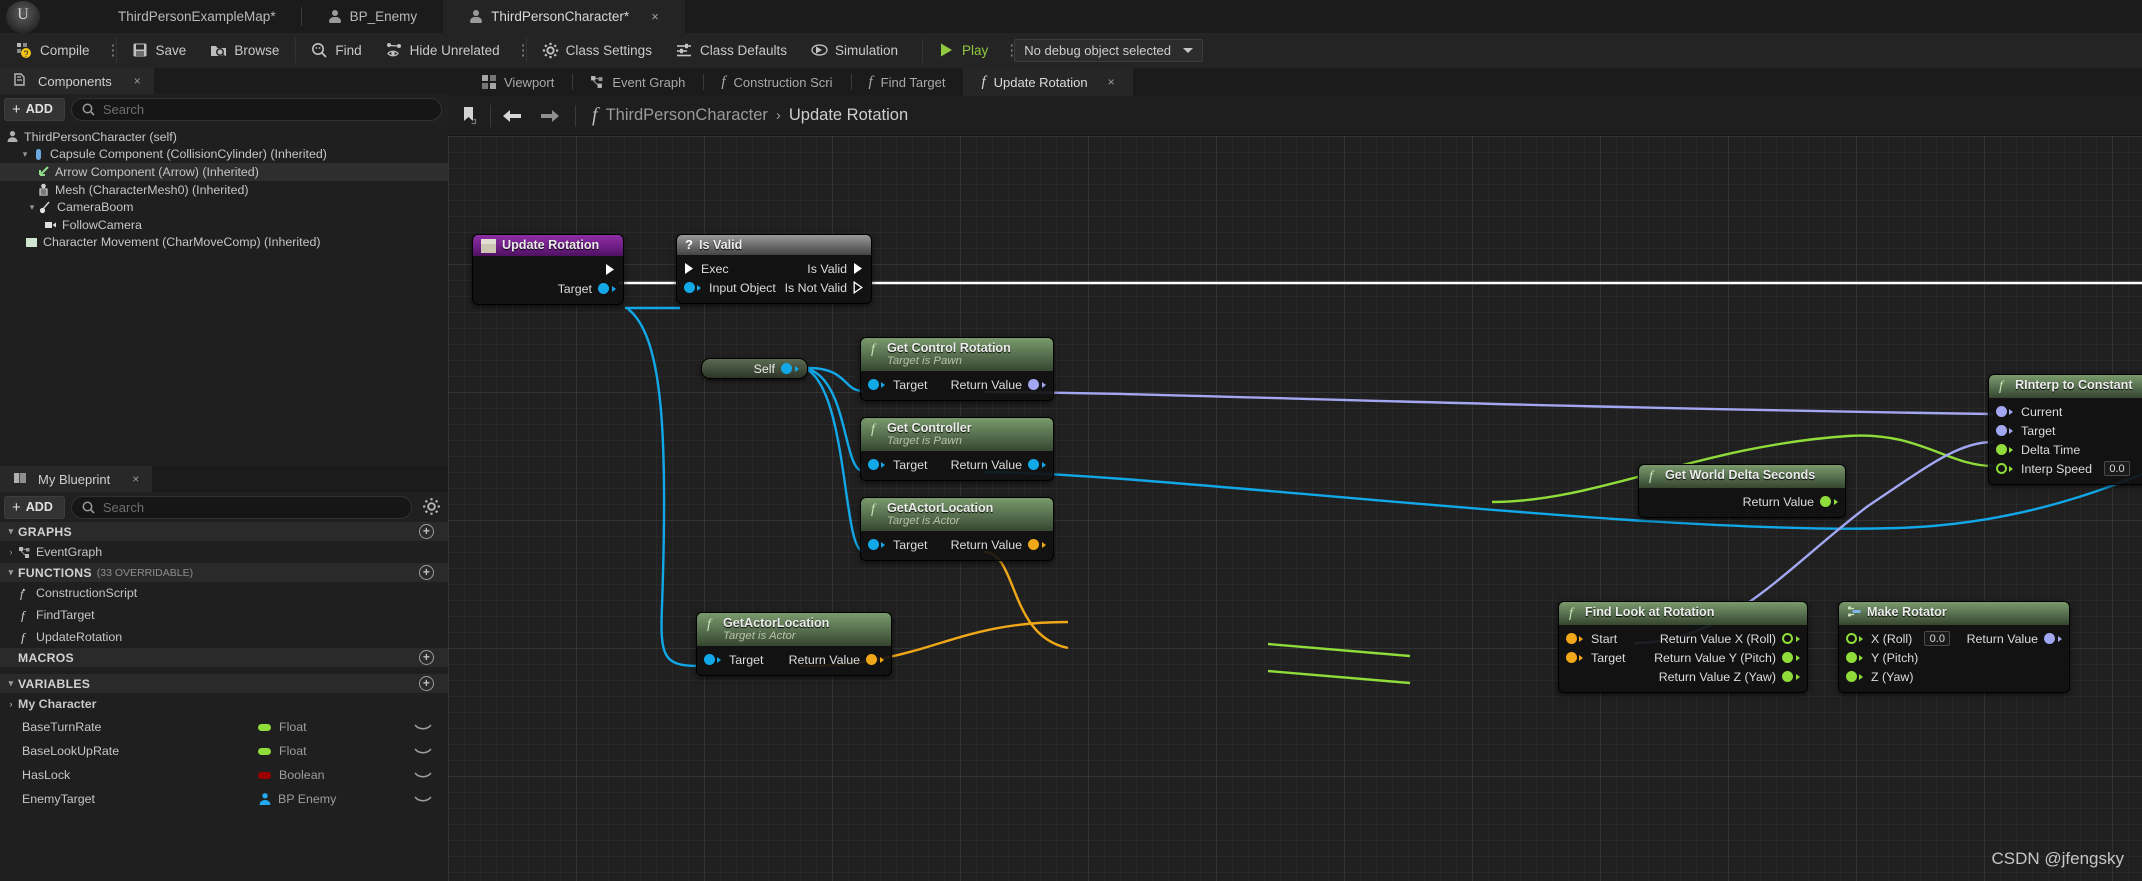 Image resolution: width=2142 pixels, height=881 pixels. Describe the element at coordinates (256, 109) in the screenshot. I see `components-search-input: Search` at that location.